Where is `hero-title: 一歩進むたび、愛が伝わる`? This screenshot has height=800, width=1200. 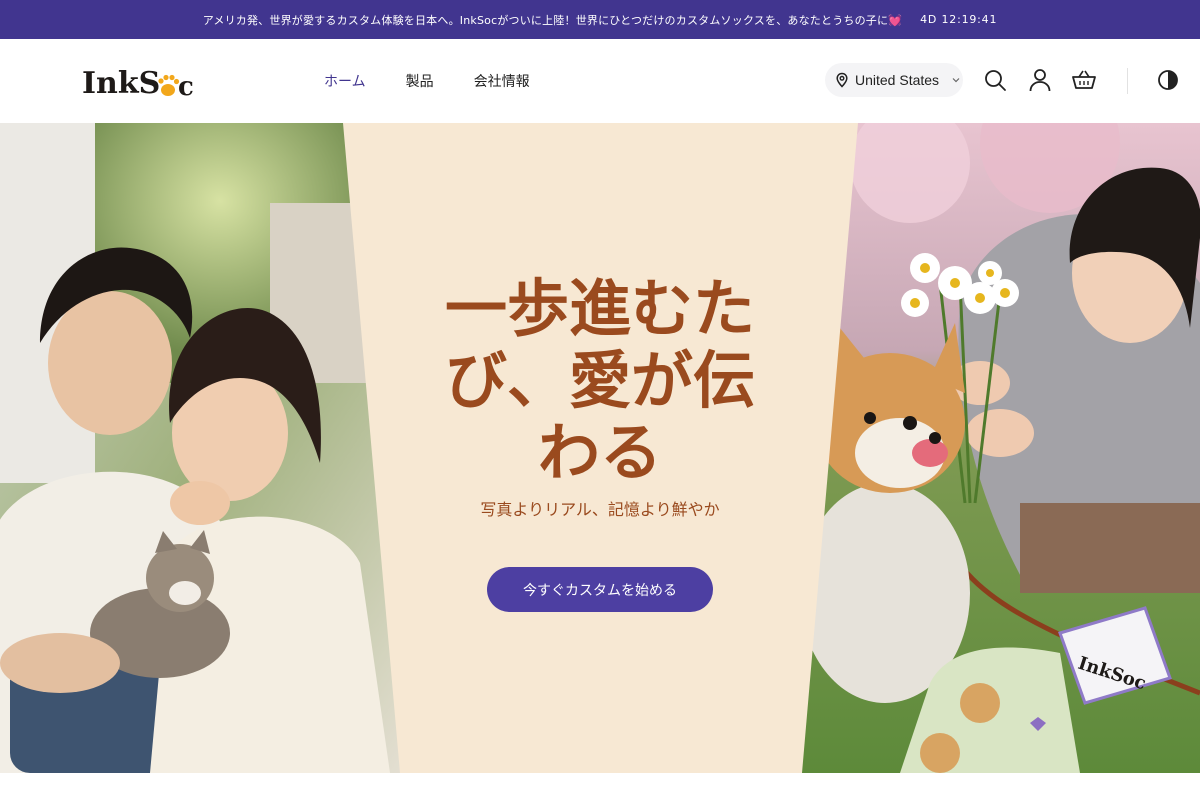 hero-title: 一歩進むたび、愛が伝わる is located at coordinates (599, 380).